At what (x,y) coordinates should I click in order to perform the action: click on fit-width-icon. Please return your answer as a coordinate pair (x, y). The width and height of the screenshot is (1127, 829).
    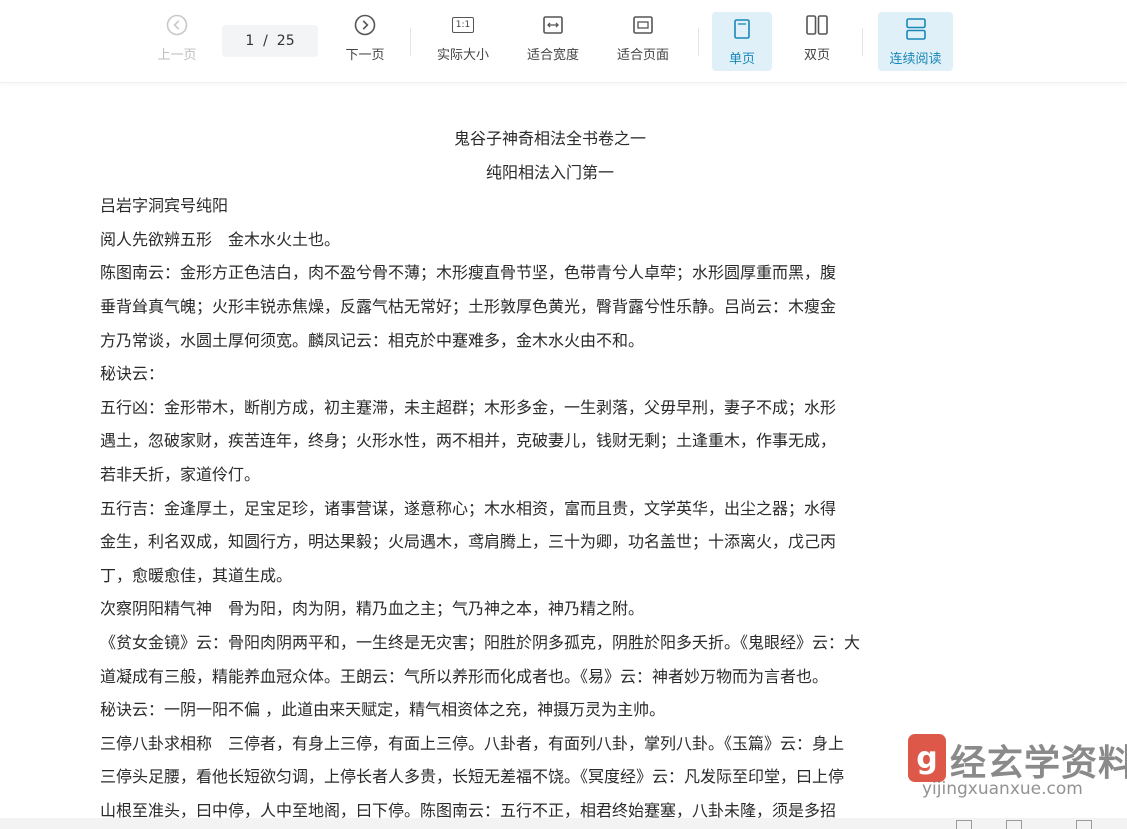
    Looking at the image, I should click on (553, 25).